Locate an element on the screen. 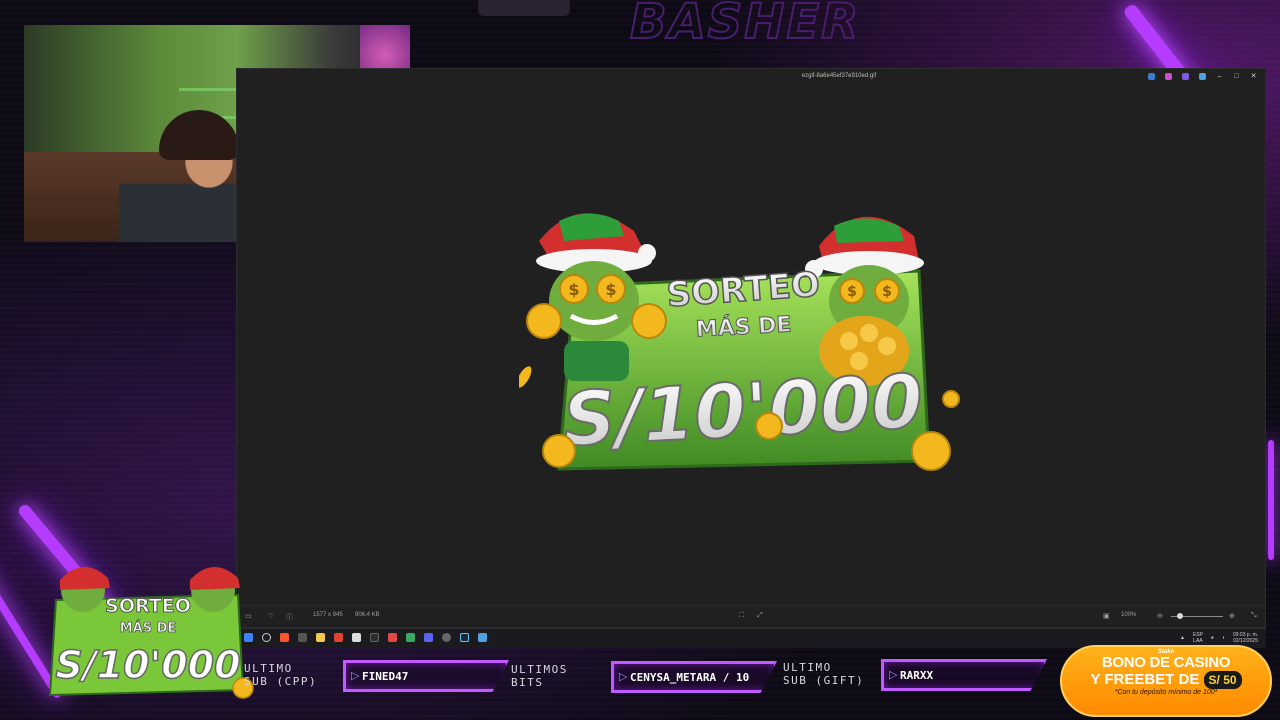  chrome-icon is located at coordinates (338, 637).